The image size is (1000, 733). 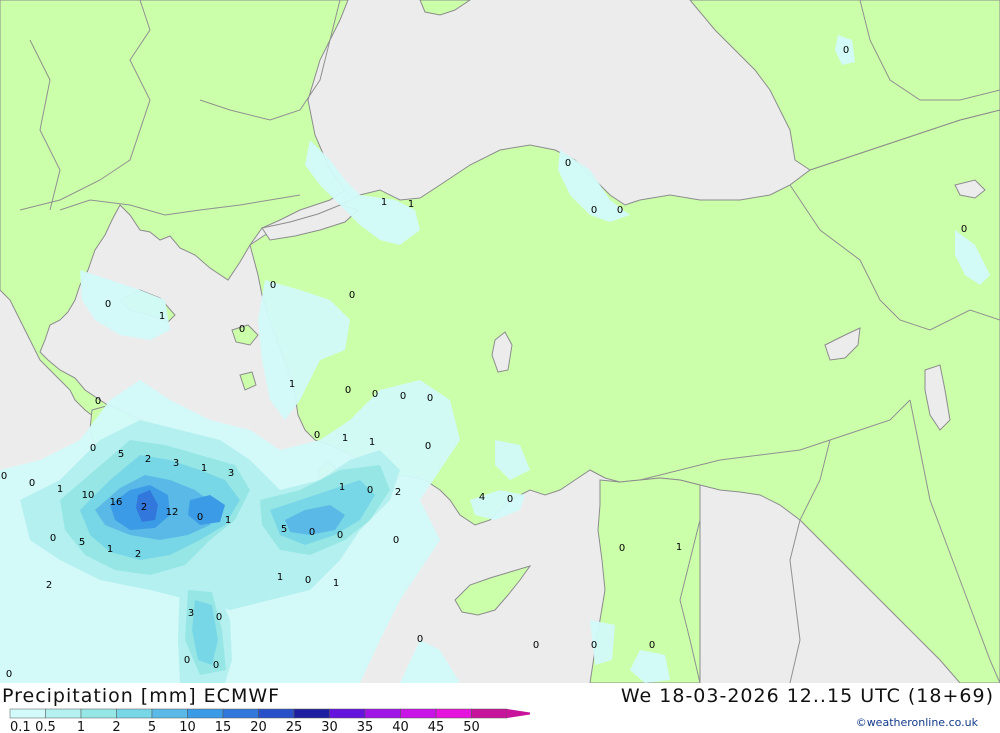 What do you see at coordinates (223, 726) in the screenshot?
I see `legend-label: 15` at bounding box center [223, 726].